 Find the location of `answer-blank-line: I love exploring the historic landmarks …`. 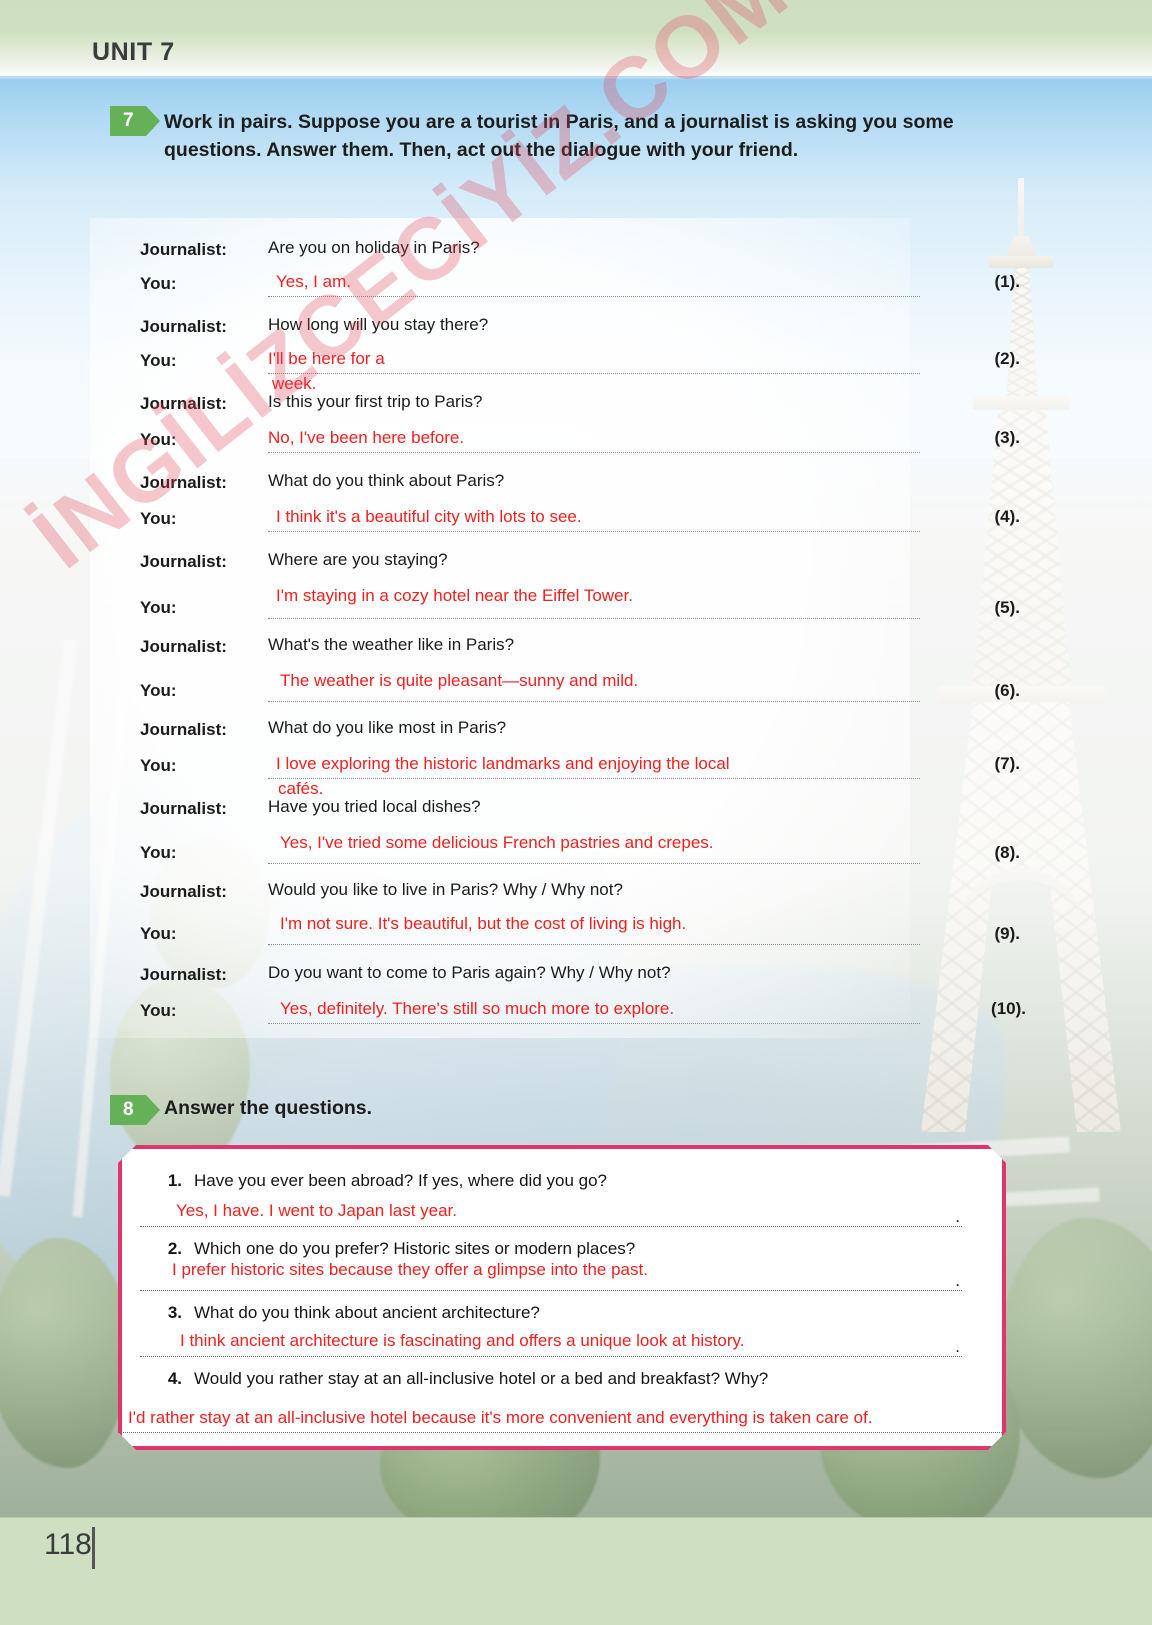

answer-blank-line: I love exploring the historic landmarks … is located at coordinates (594, 766).